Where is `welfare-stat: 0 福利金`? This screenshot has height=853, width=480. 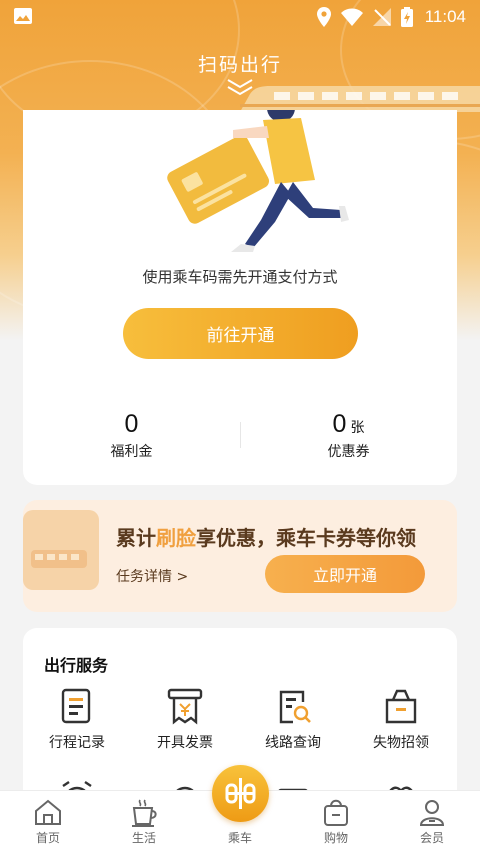 welfare-stat: 0 福利金 is located at coordinates (131, 435).